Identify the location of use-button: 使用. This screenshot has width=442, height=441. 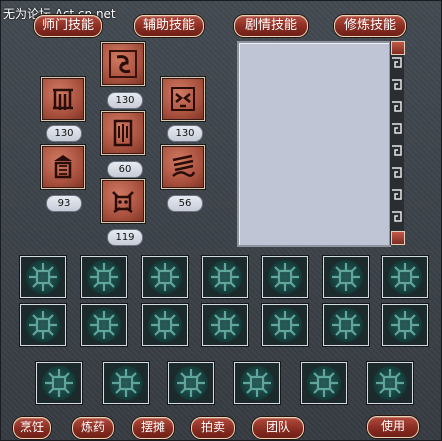
(393, 427).